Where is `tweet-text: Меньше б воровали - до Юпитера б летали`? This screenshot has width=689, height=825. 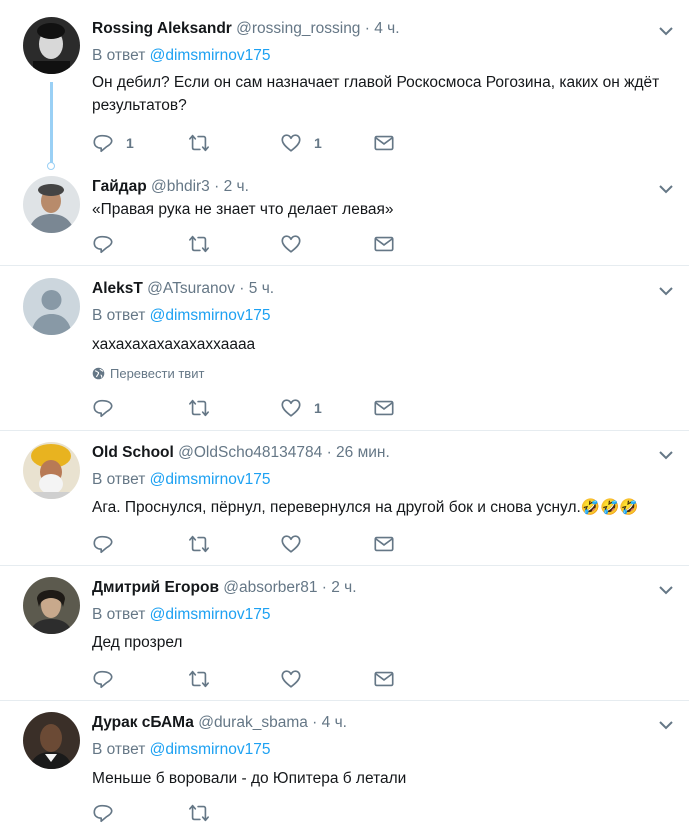
tweet-text: Меньше б воровали - до Юпитера б летали is located at coordinates (249, 778).